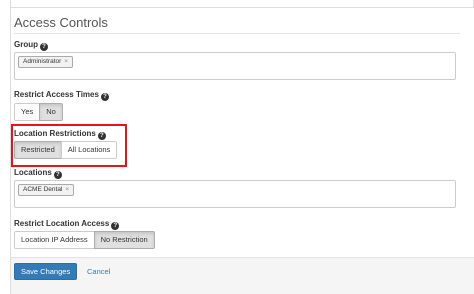  I want to click on locations-label-text: Locations, so click(33, 172).